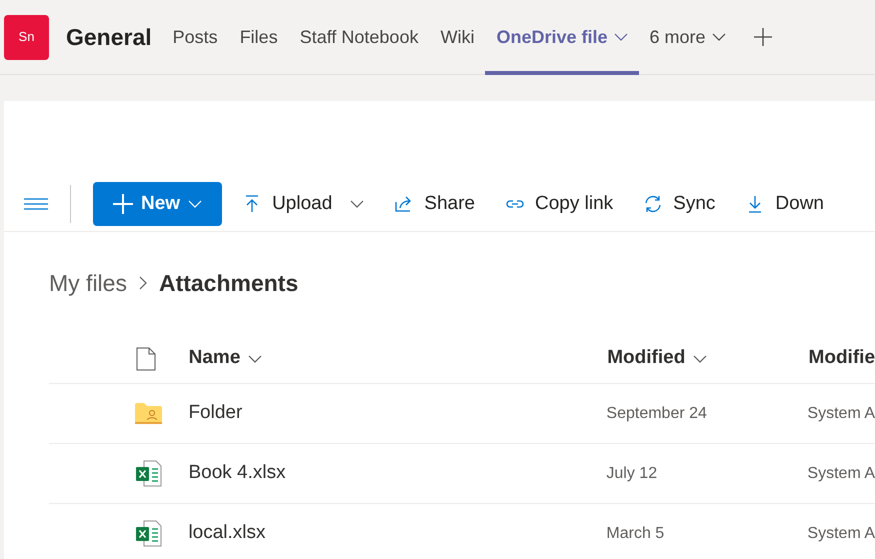 This screenshot has height=559, width=875. I want to click on file-name: Folder, so click(216, 413).